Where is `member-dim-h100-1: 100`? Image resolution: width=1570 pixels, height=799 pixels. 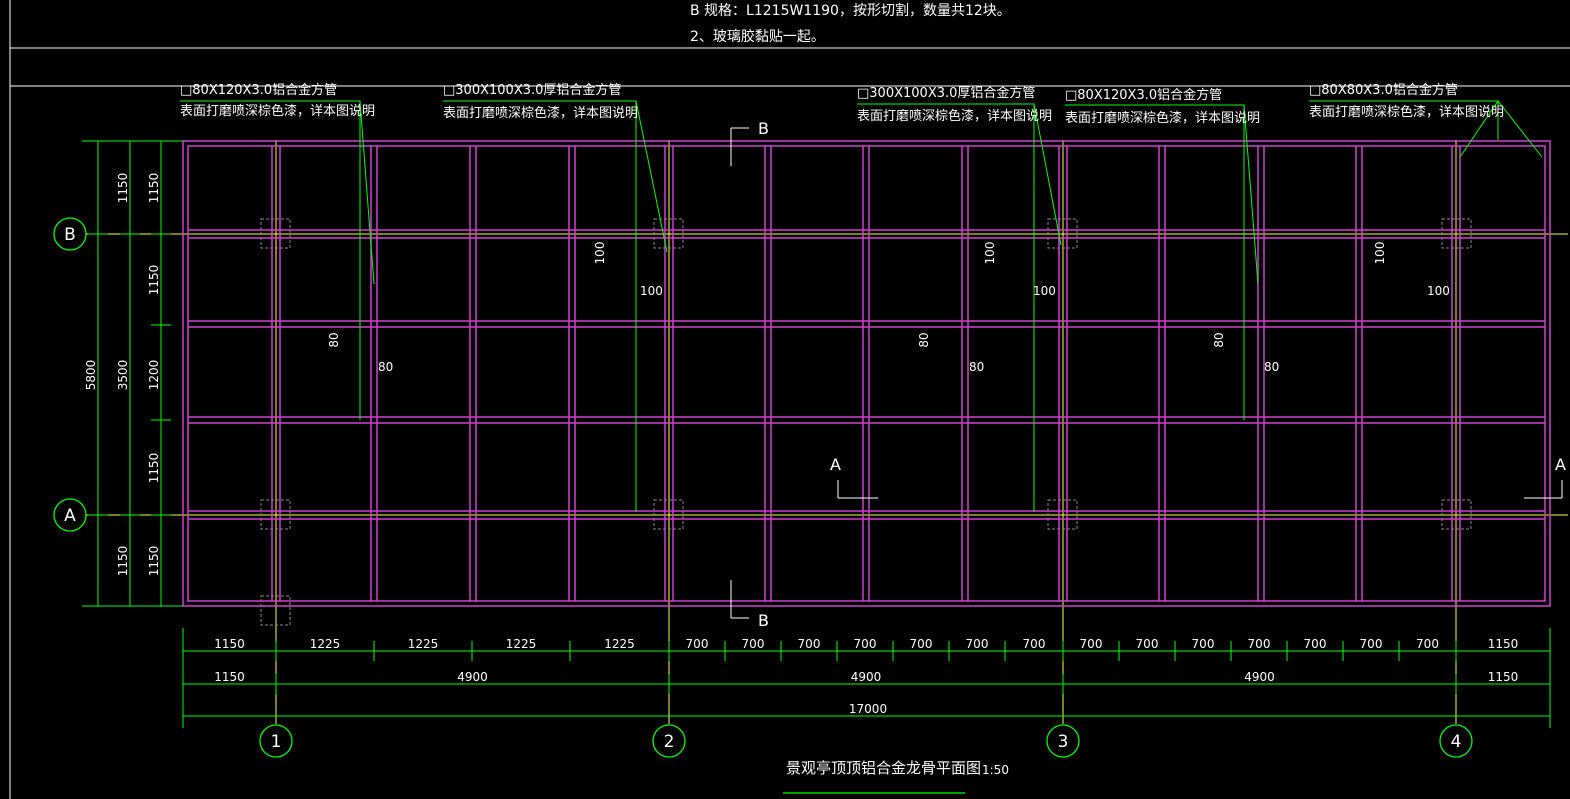 member-dim-h100-1: 100 is located at coordinates (651, 291).